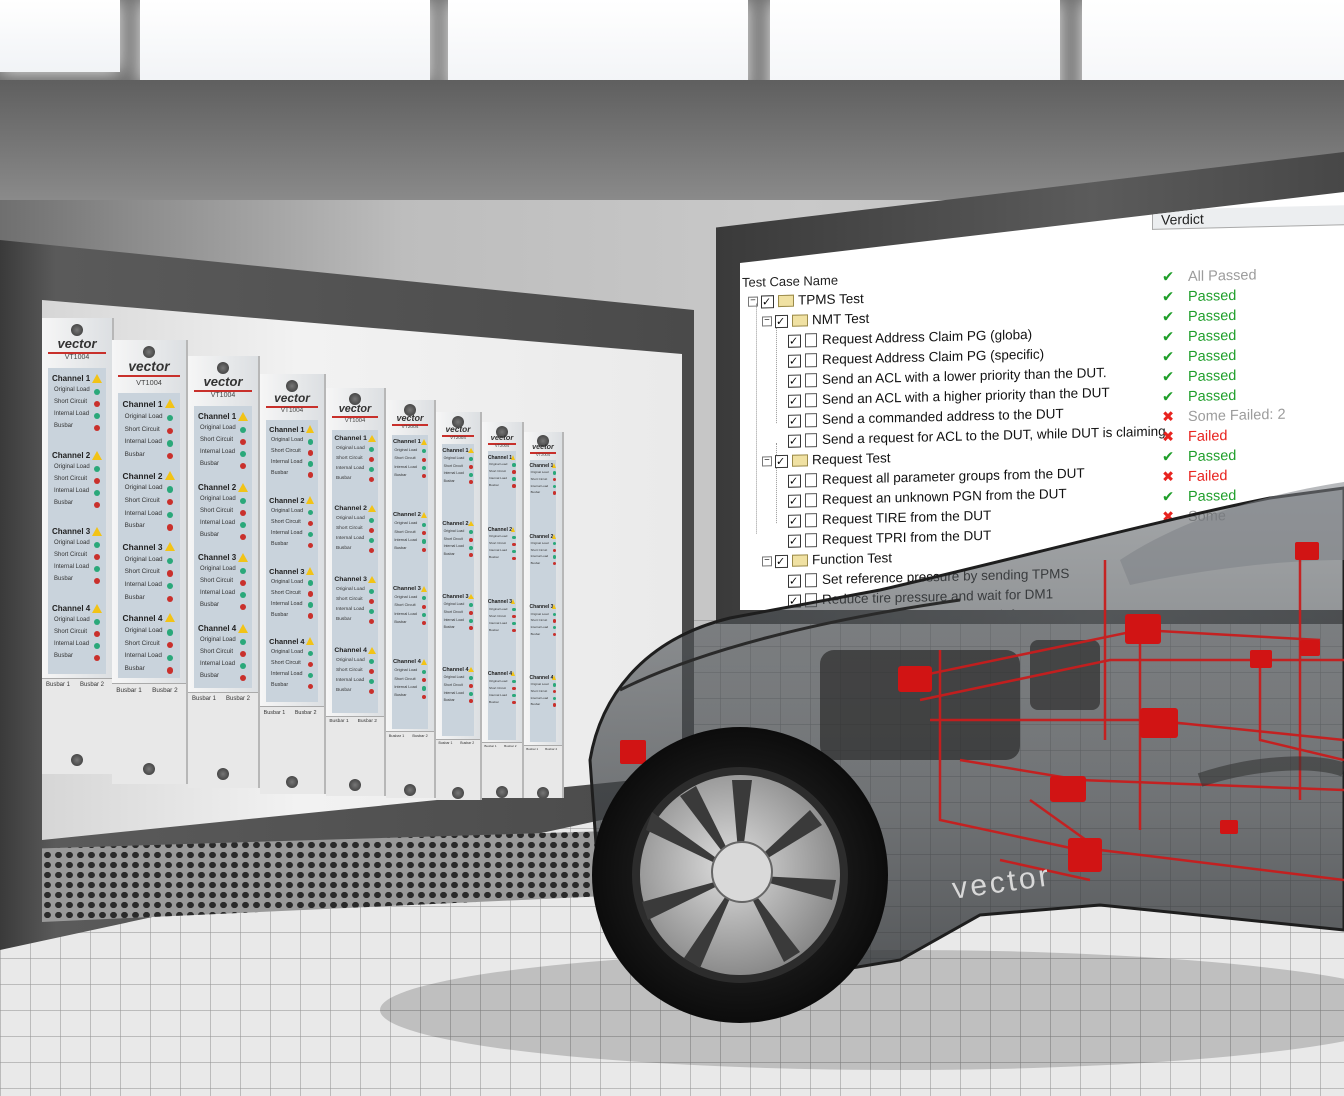 Image resolution: width=1344 pixels, height=1096 pixels. What do you see at coordinates (815, 320) in the screenshot?
I see `test-group-row: − NMT Test` at bounding box center [815, 320].